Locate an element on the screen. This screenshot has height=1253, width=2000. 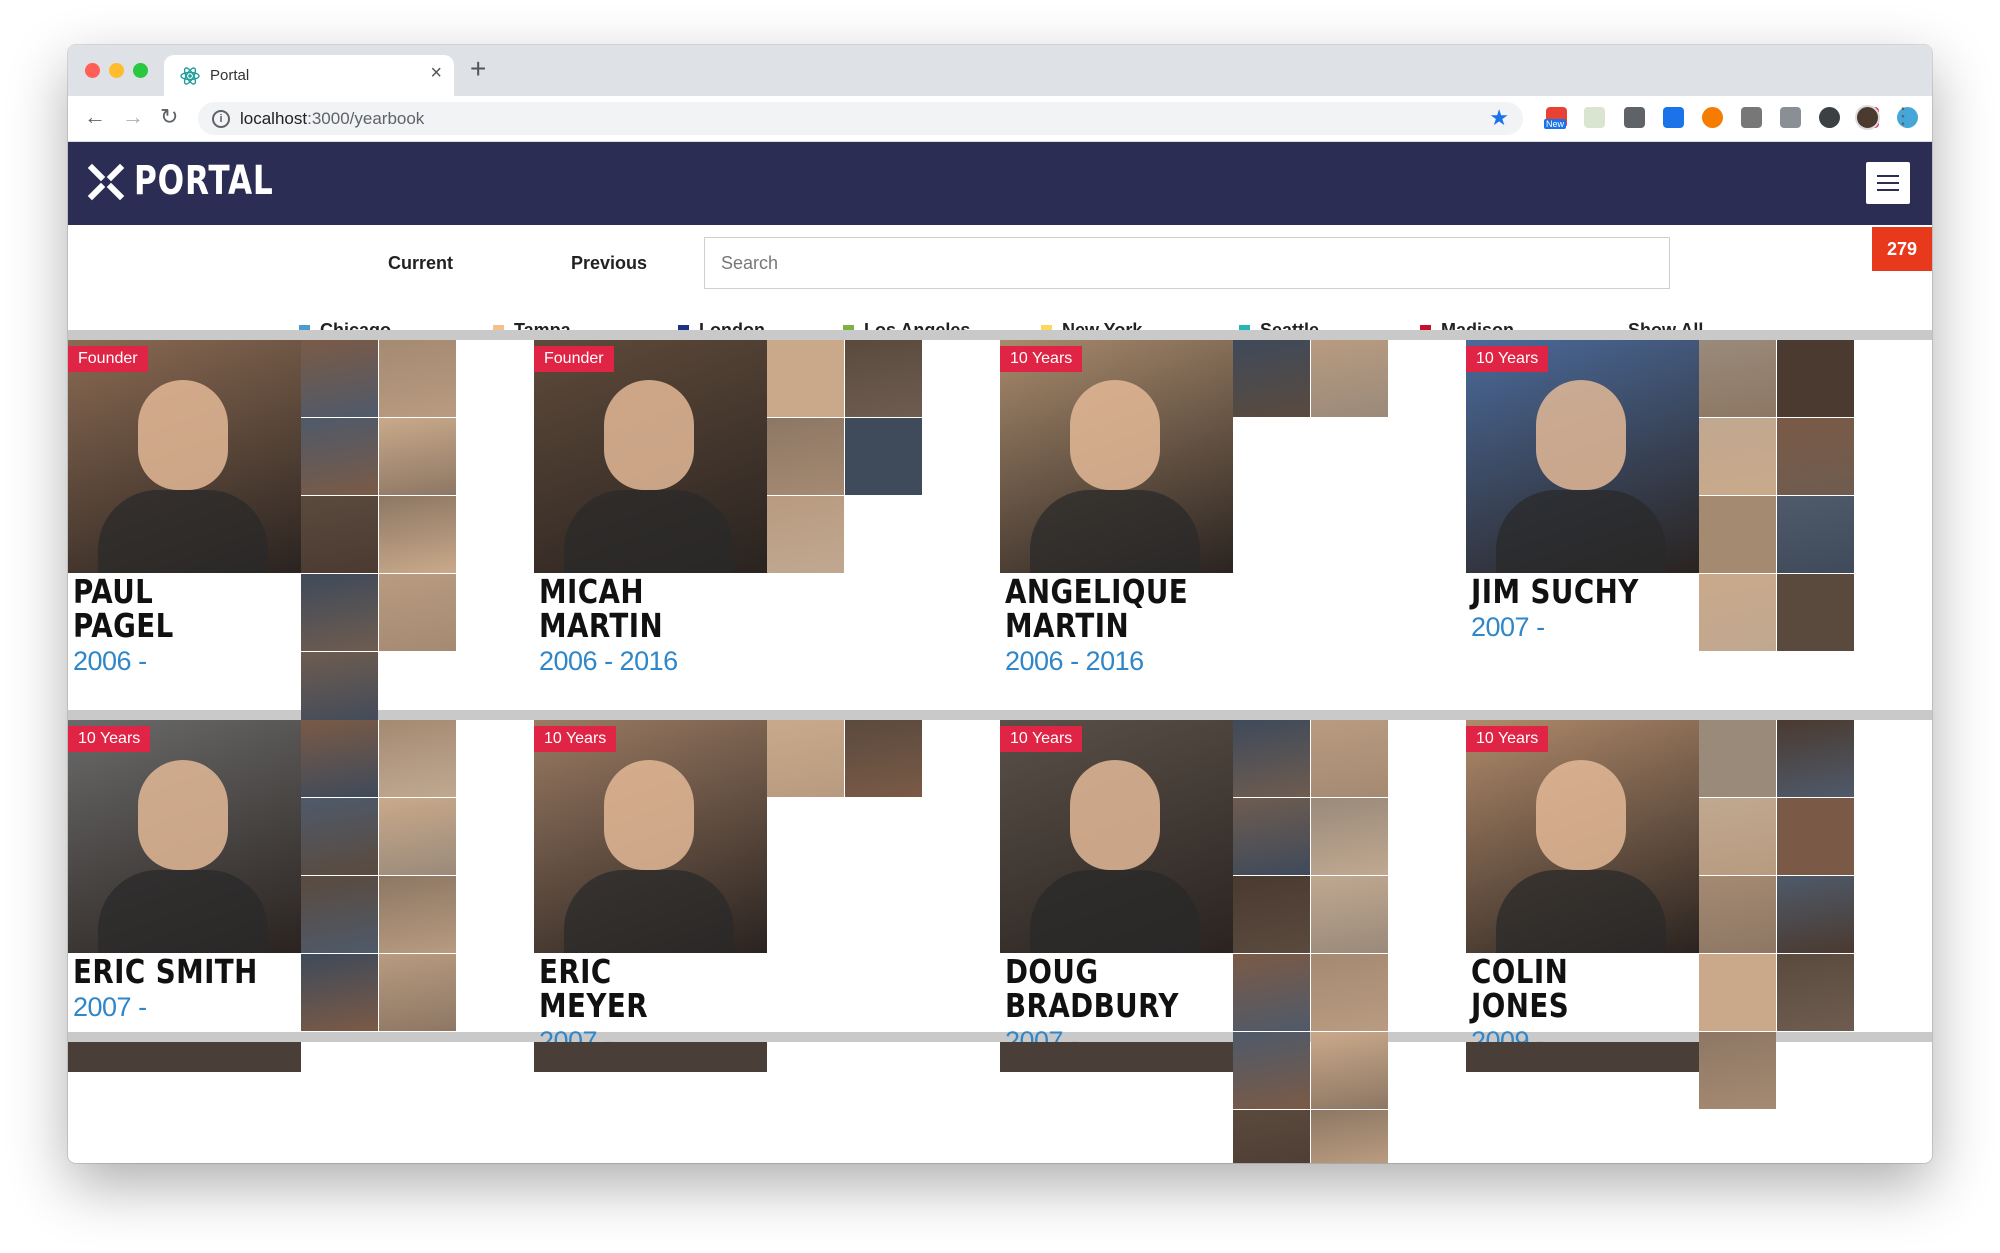
screen-extension-icon is located at coordinates (1673, 117).